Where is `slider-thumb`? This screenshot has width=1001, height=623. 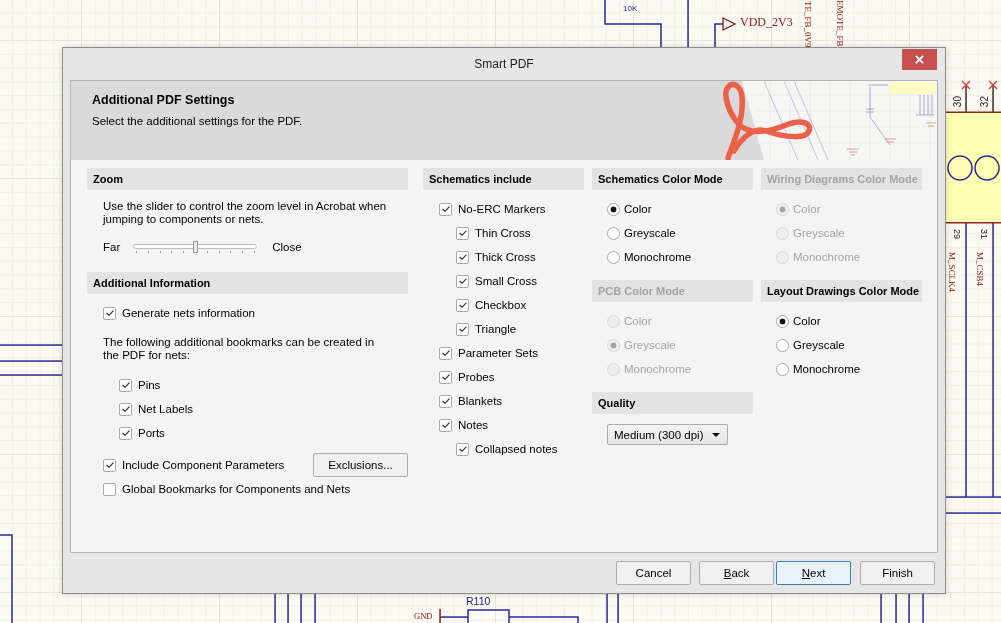
slider-thumb is located at coordinates (195, 247).